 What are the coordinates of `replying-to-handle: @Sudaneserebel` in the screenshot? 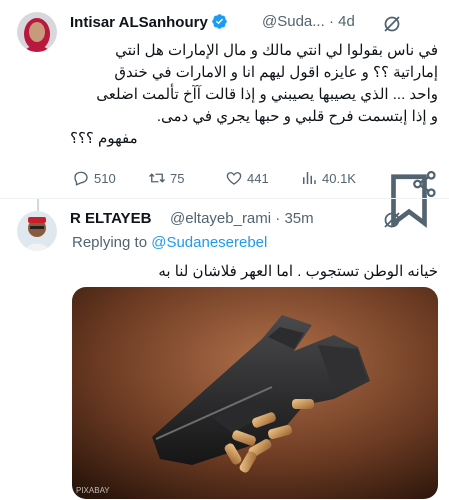 It's located at (209, 242).